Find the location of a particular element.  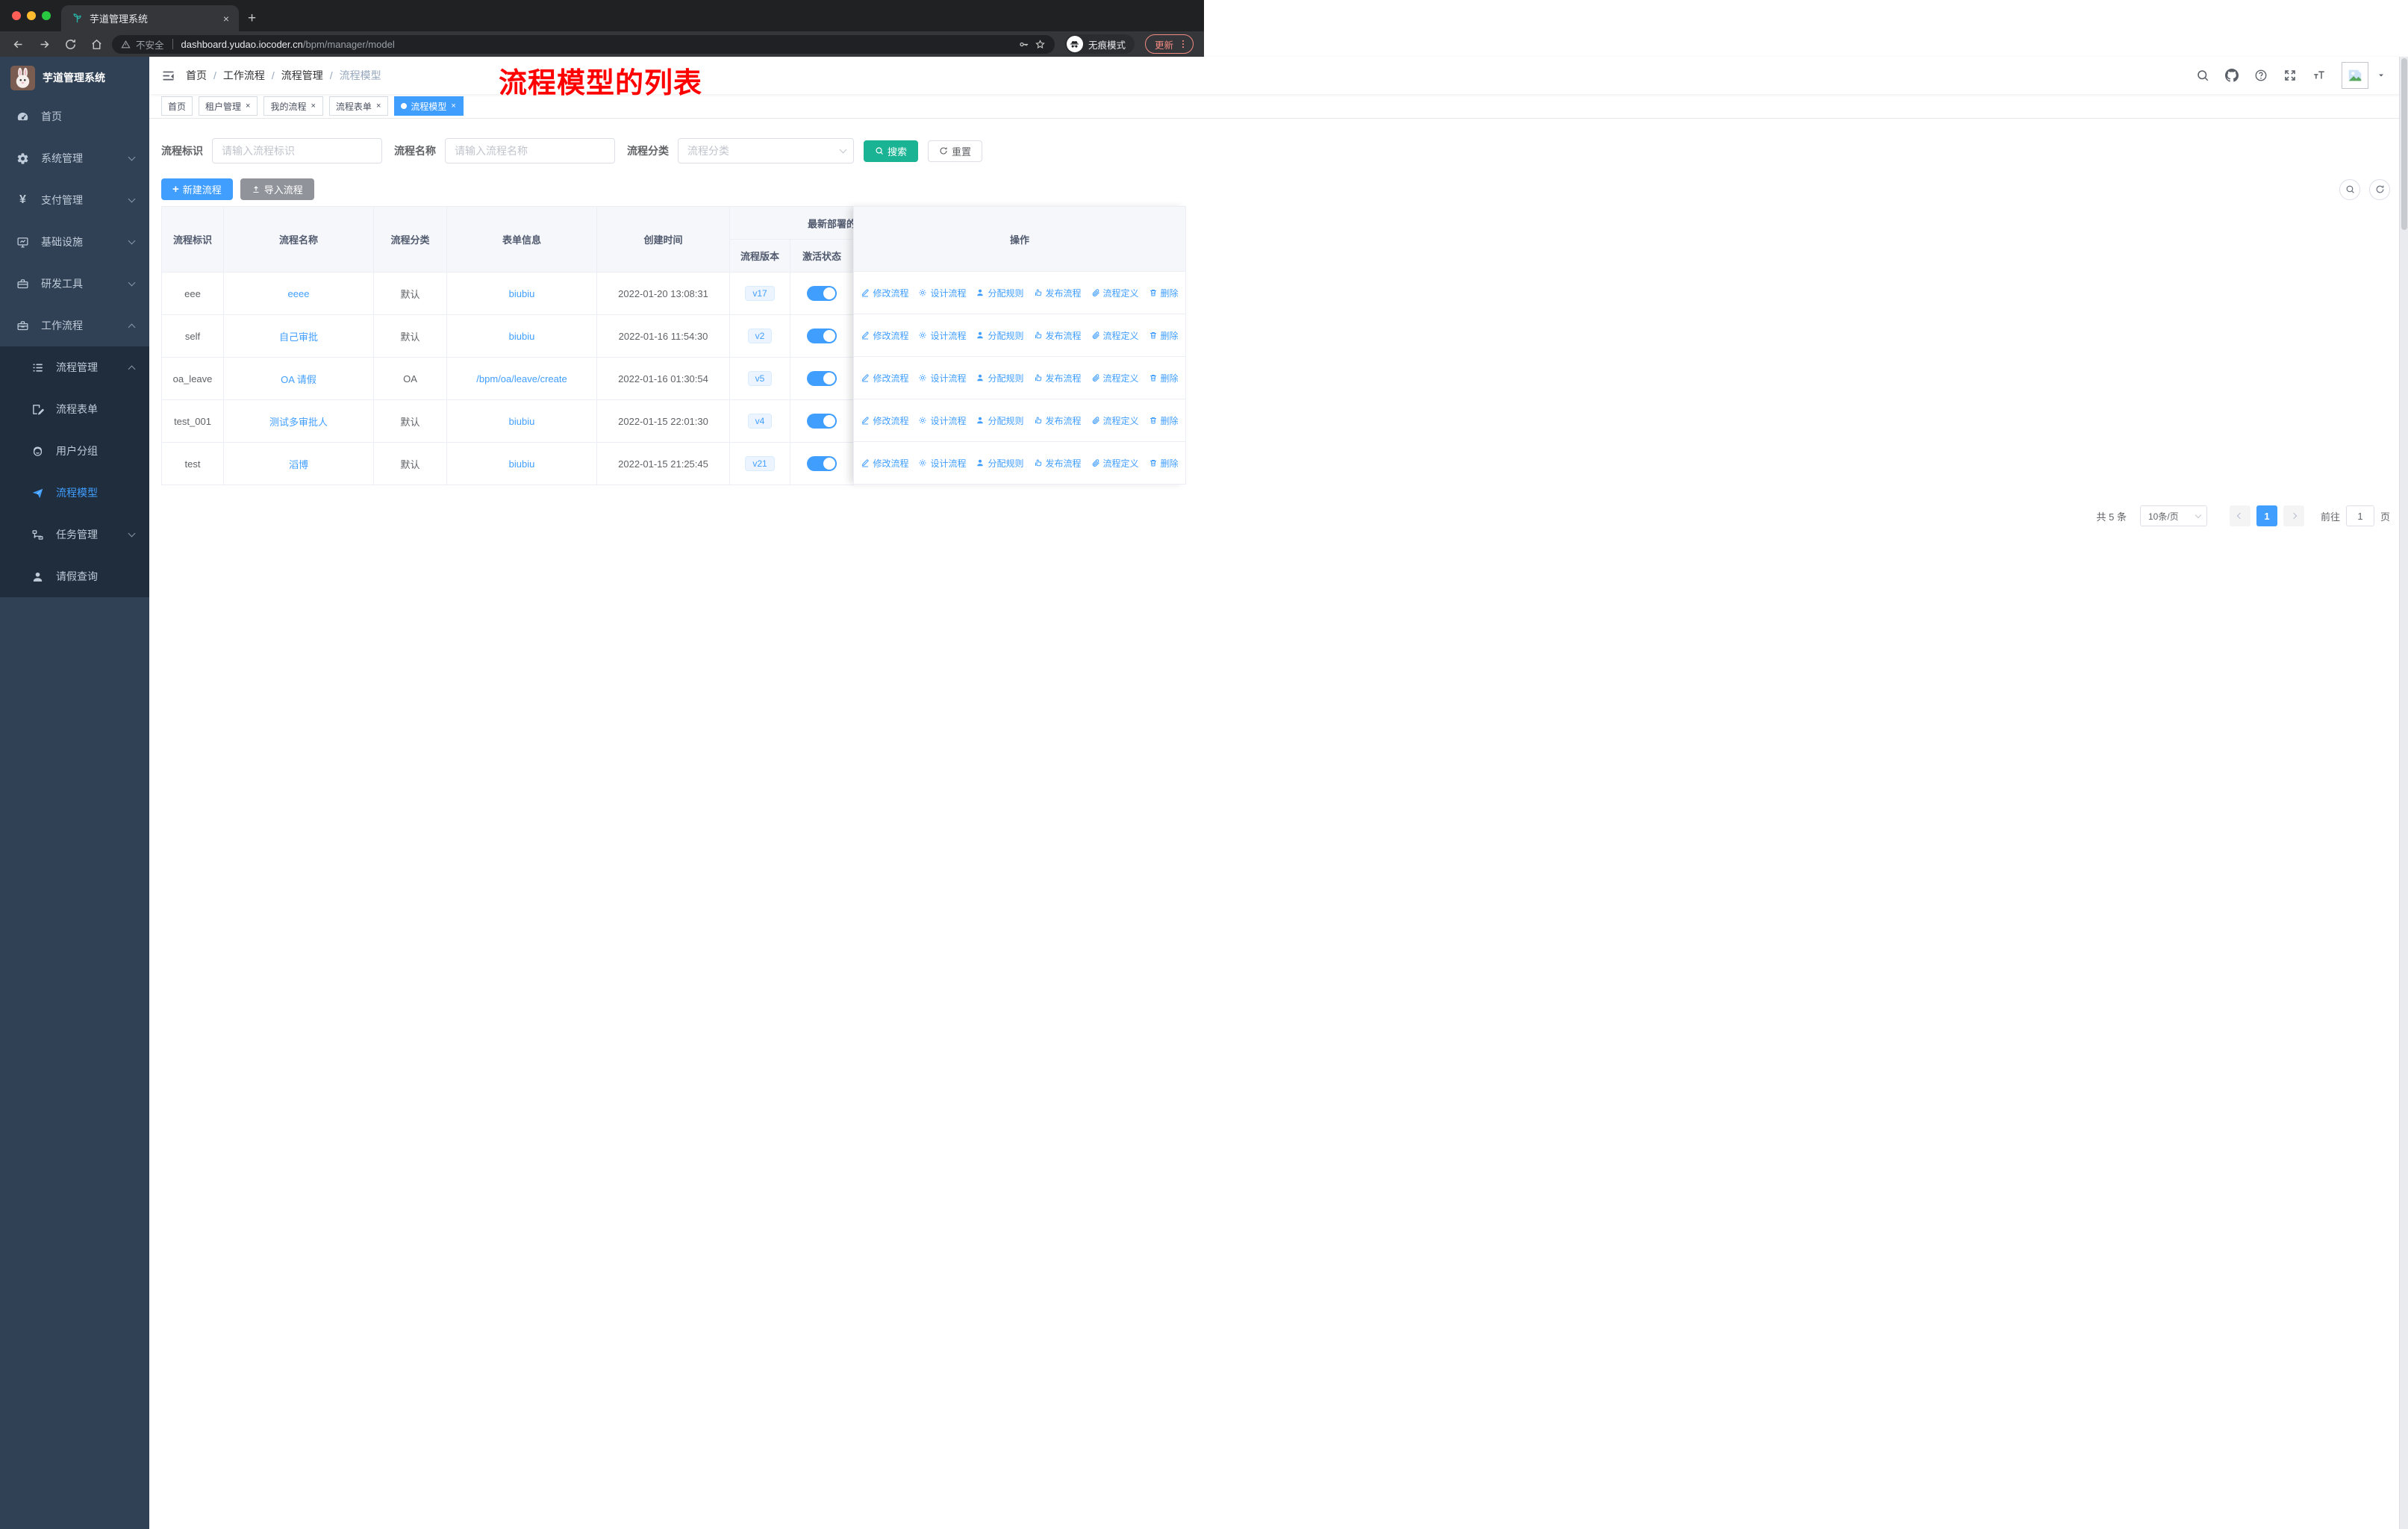

tag-home: 首页 × is located at coordinates (177, 106).